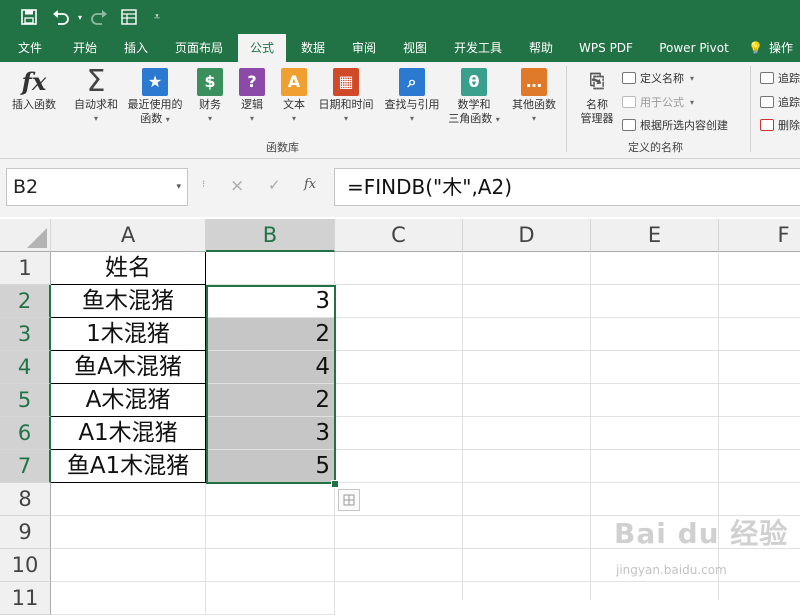  Describe the element at coordinates (155, 82) in the screenshot. I see `star-book-icon: ★` at that location.